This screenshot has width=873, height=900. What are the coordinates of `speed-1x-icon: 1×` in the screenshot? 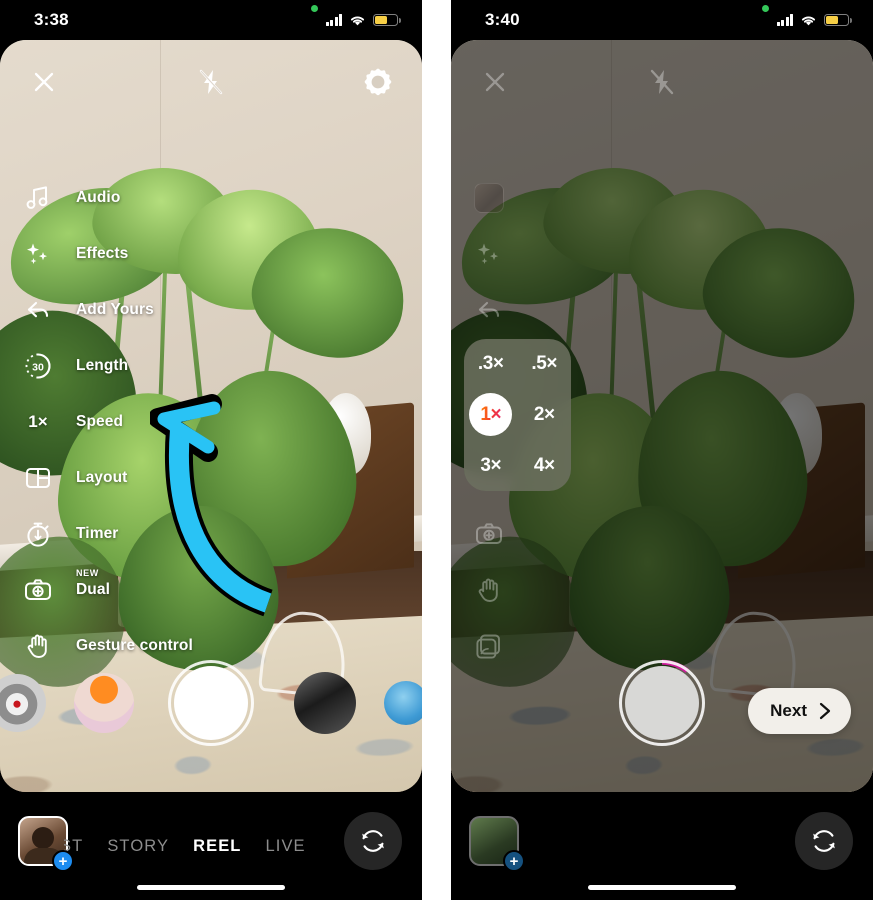 It's located at (38, 422).